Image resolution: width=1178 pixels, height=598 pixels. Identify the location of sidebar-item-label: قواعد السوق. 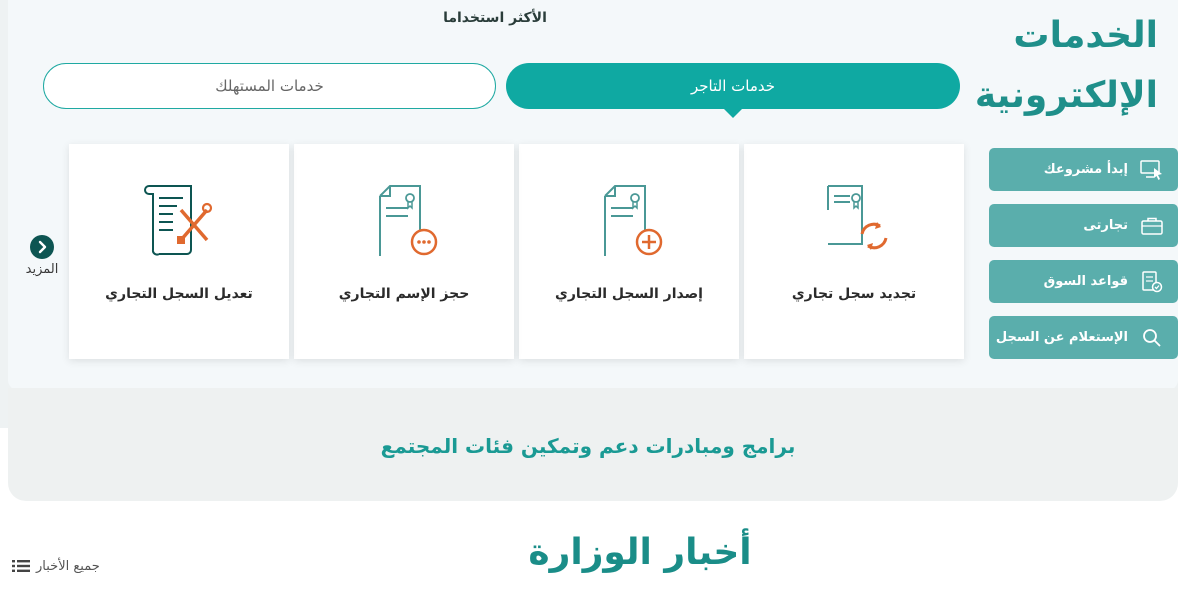
(1085, 281).